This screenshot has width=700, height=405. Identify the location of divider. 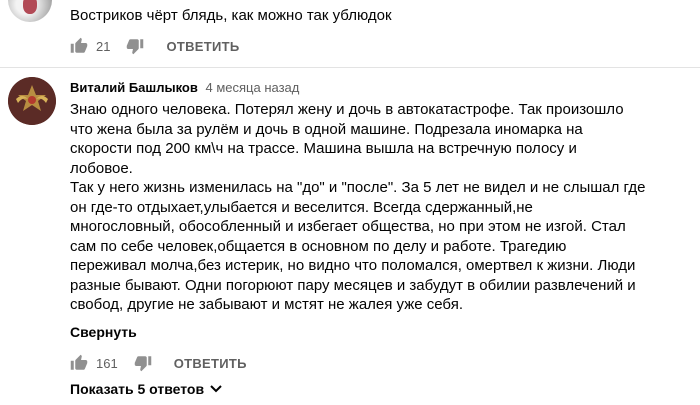
(350, 67).